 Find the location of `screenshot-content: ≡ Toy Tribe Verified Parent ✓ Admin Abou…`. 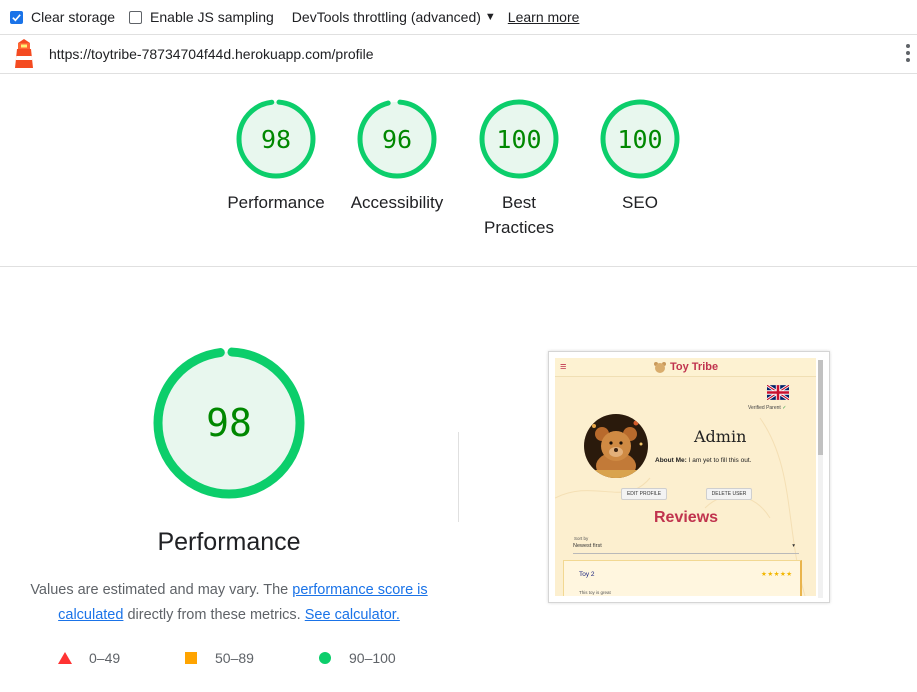

screenshot-content: ≡ Toy Tribe Verified Parent ✓ Admin Abou… is located at coordinates (685, 477).